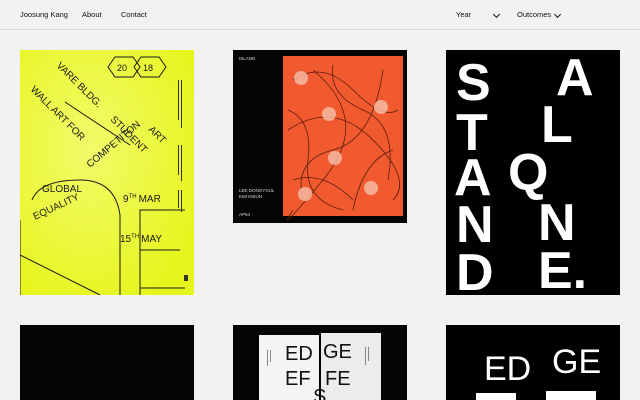 This screenshot has width=640, height=400. What do you see at coordinates (496, 14) in the screenshot?
I see `year-chevron-down-icon` at bounding box center [496, 14].